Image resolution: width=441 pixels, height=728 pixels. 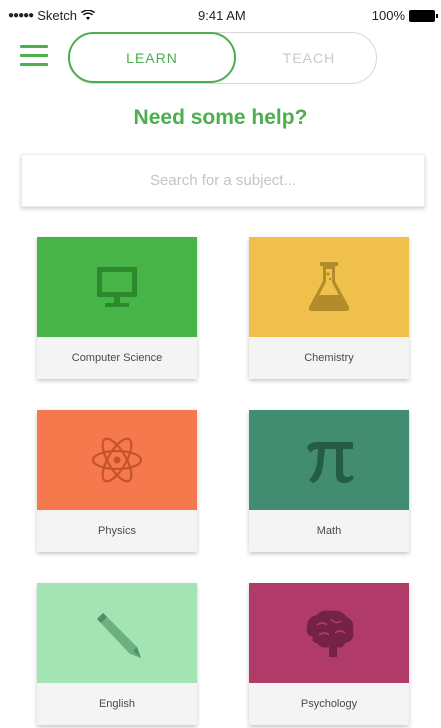 I want to click on flask-icon, so click(x=329, y=286).